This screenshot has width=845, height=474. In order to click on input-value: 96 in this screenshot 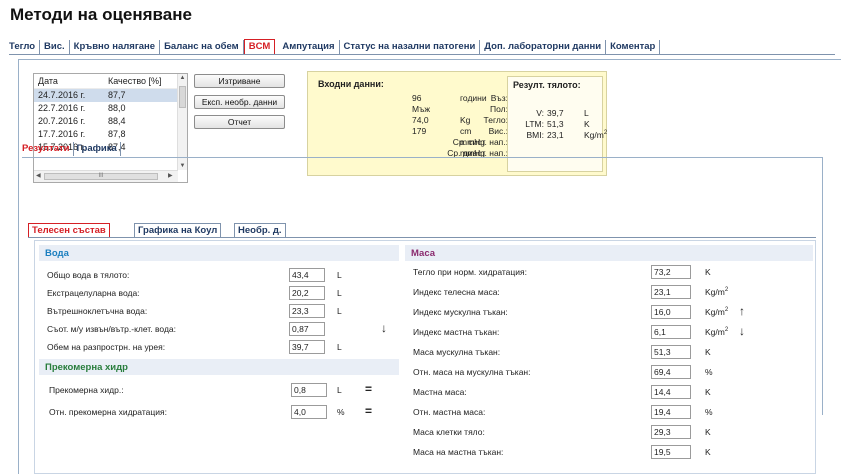, I will do `click(417, 98)`.